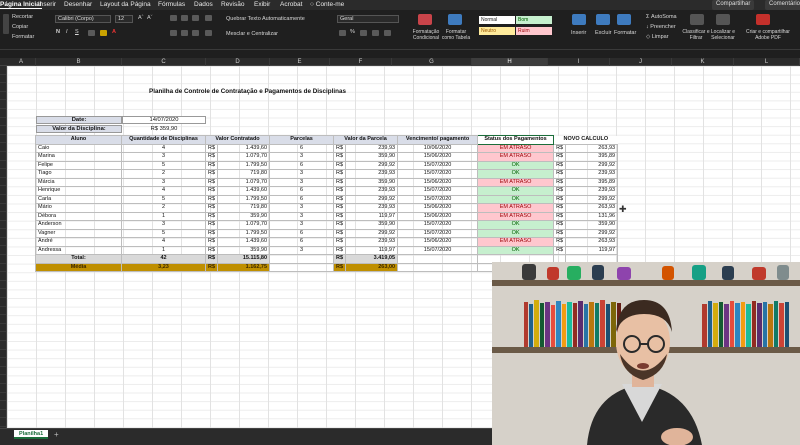  I want to click on total-qtd: 42, so click(163, 259).